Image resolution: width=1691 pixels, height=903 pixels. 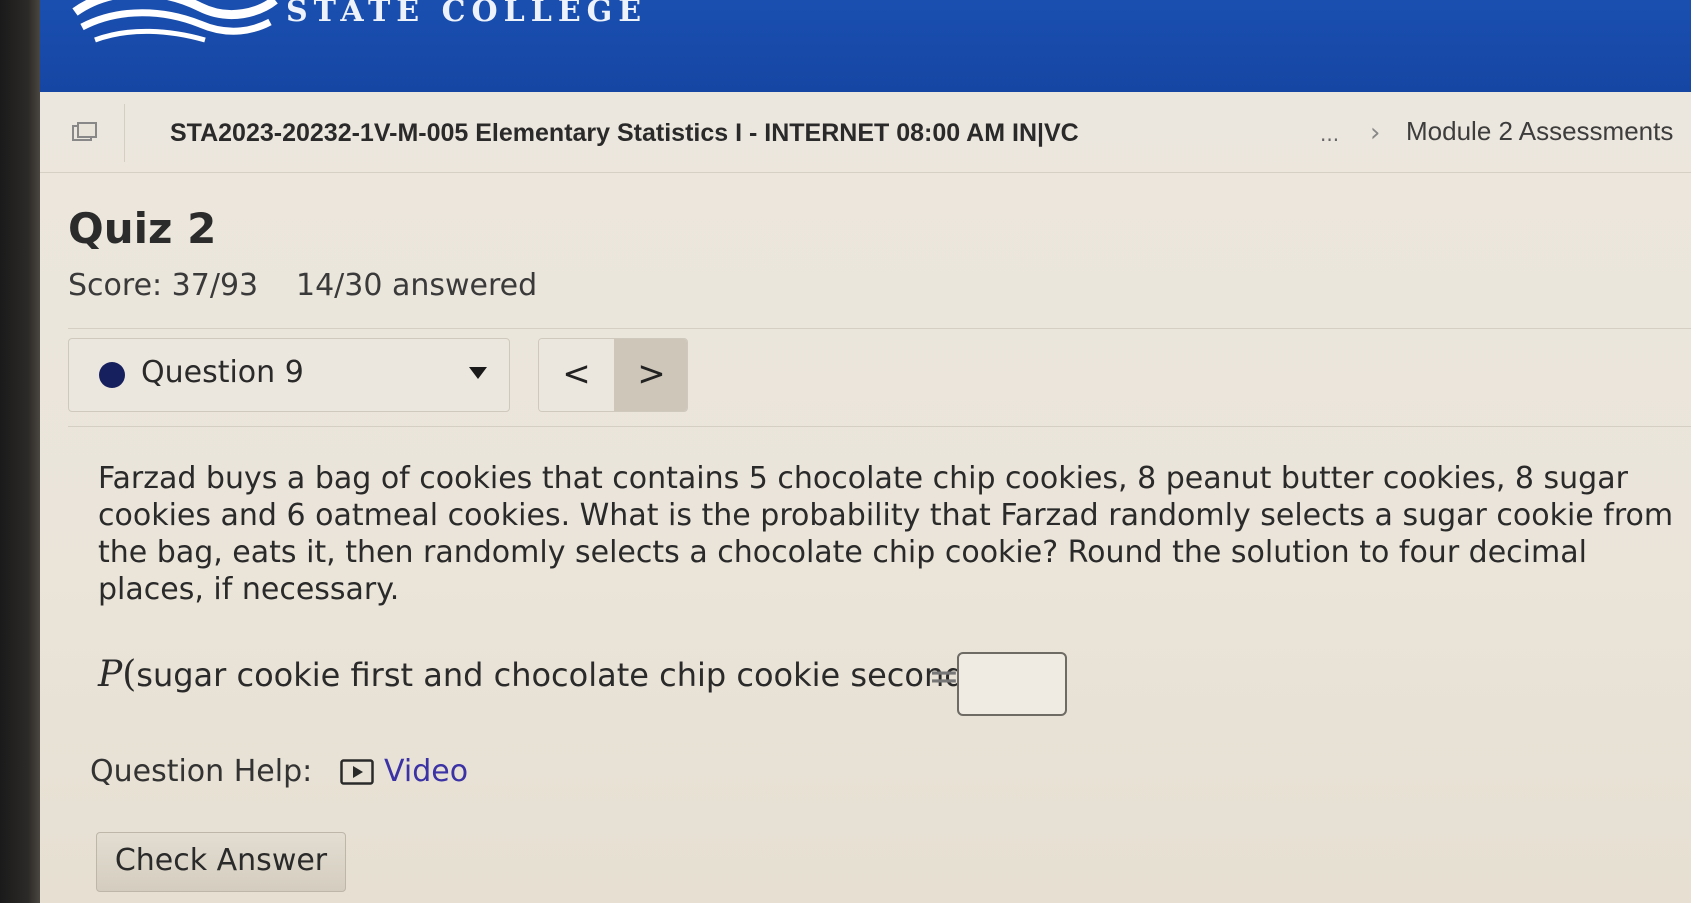 I want to click on chevron-right-icon: ›, so click(x=1375, y=133).